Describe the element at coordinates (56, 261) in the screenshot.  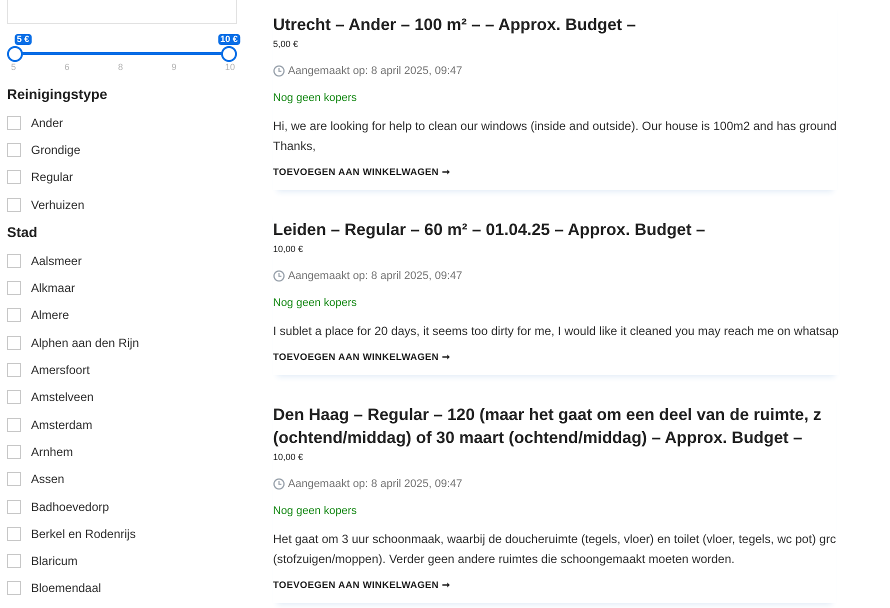
I see `option-label: Aalsmeer` at that location.